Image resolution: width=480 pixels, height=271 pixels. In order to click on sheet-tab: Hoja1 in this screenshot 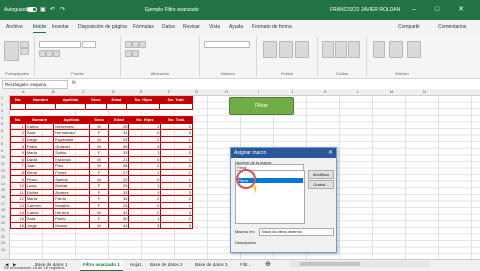, I will do `click(136, 265)`.